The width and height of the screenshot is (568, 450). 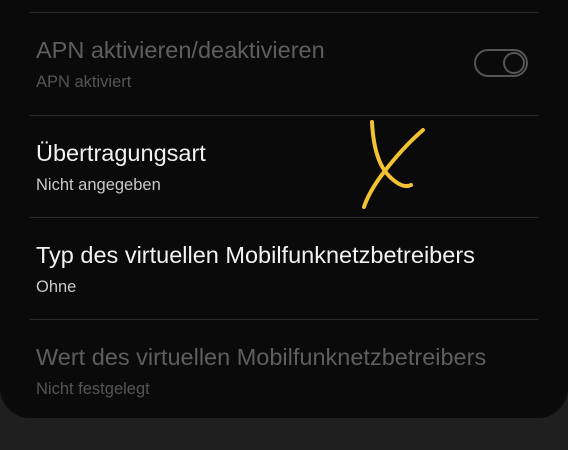 What do you see at coordinates (121, 153) in the screenshot?
I see `transfer-type-title: Übertragungsart` at bounding box center [121, 153].